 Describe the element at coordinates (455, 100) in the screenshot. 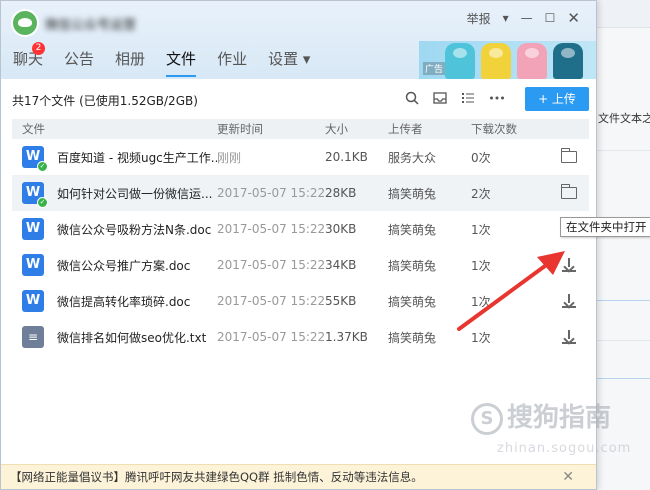

I see `toolbar-icons` at that location.